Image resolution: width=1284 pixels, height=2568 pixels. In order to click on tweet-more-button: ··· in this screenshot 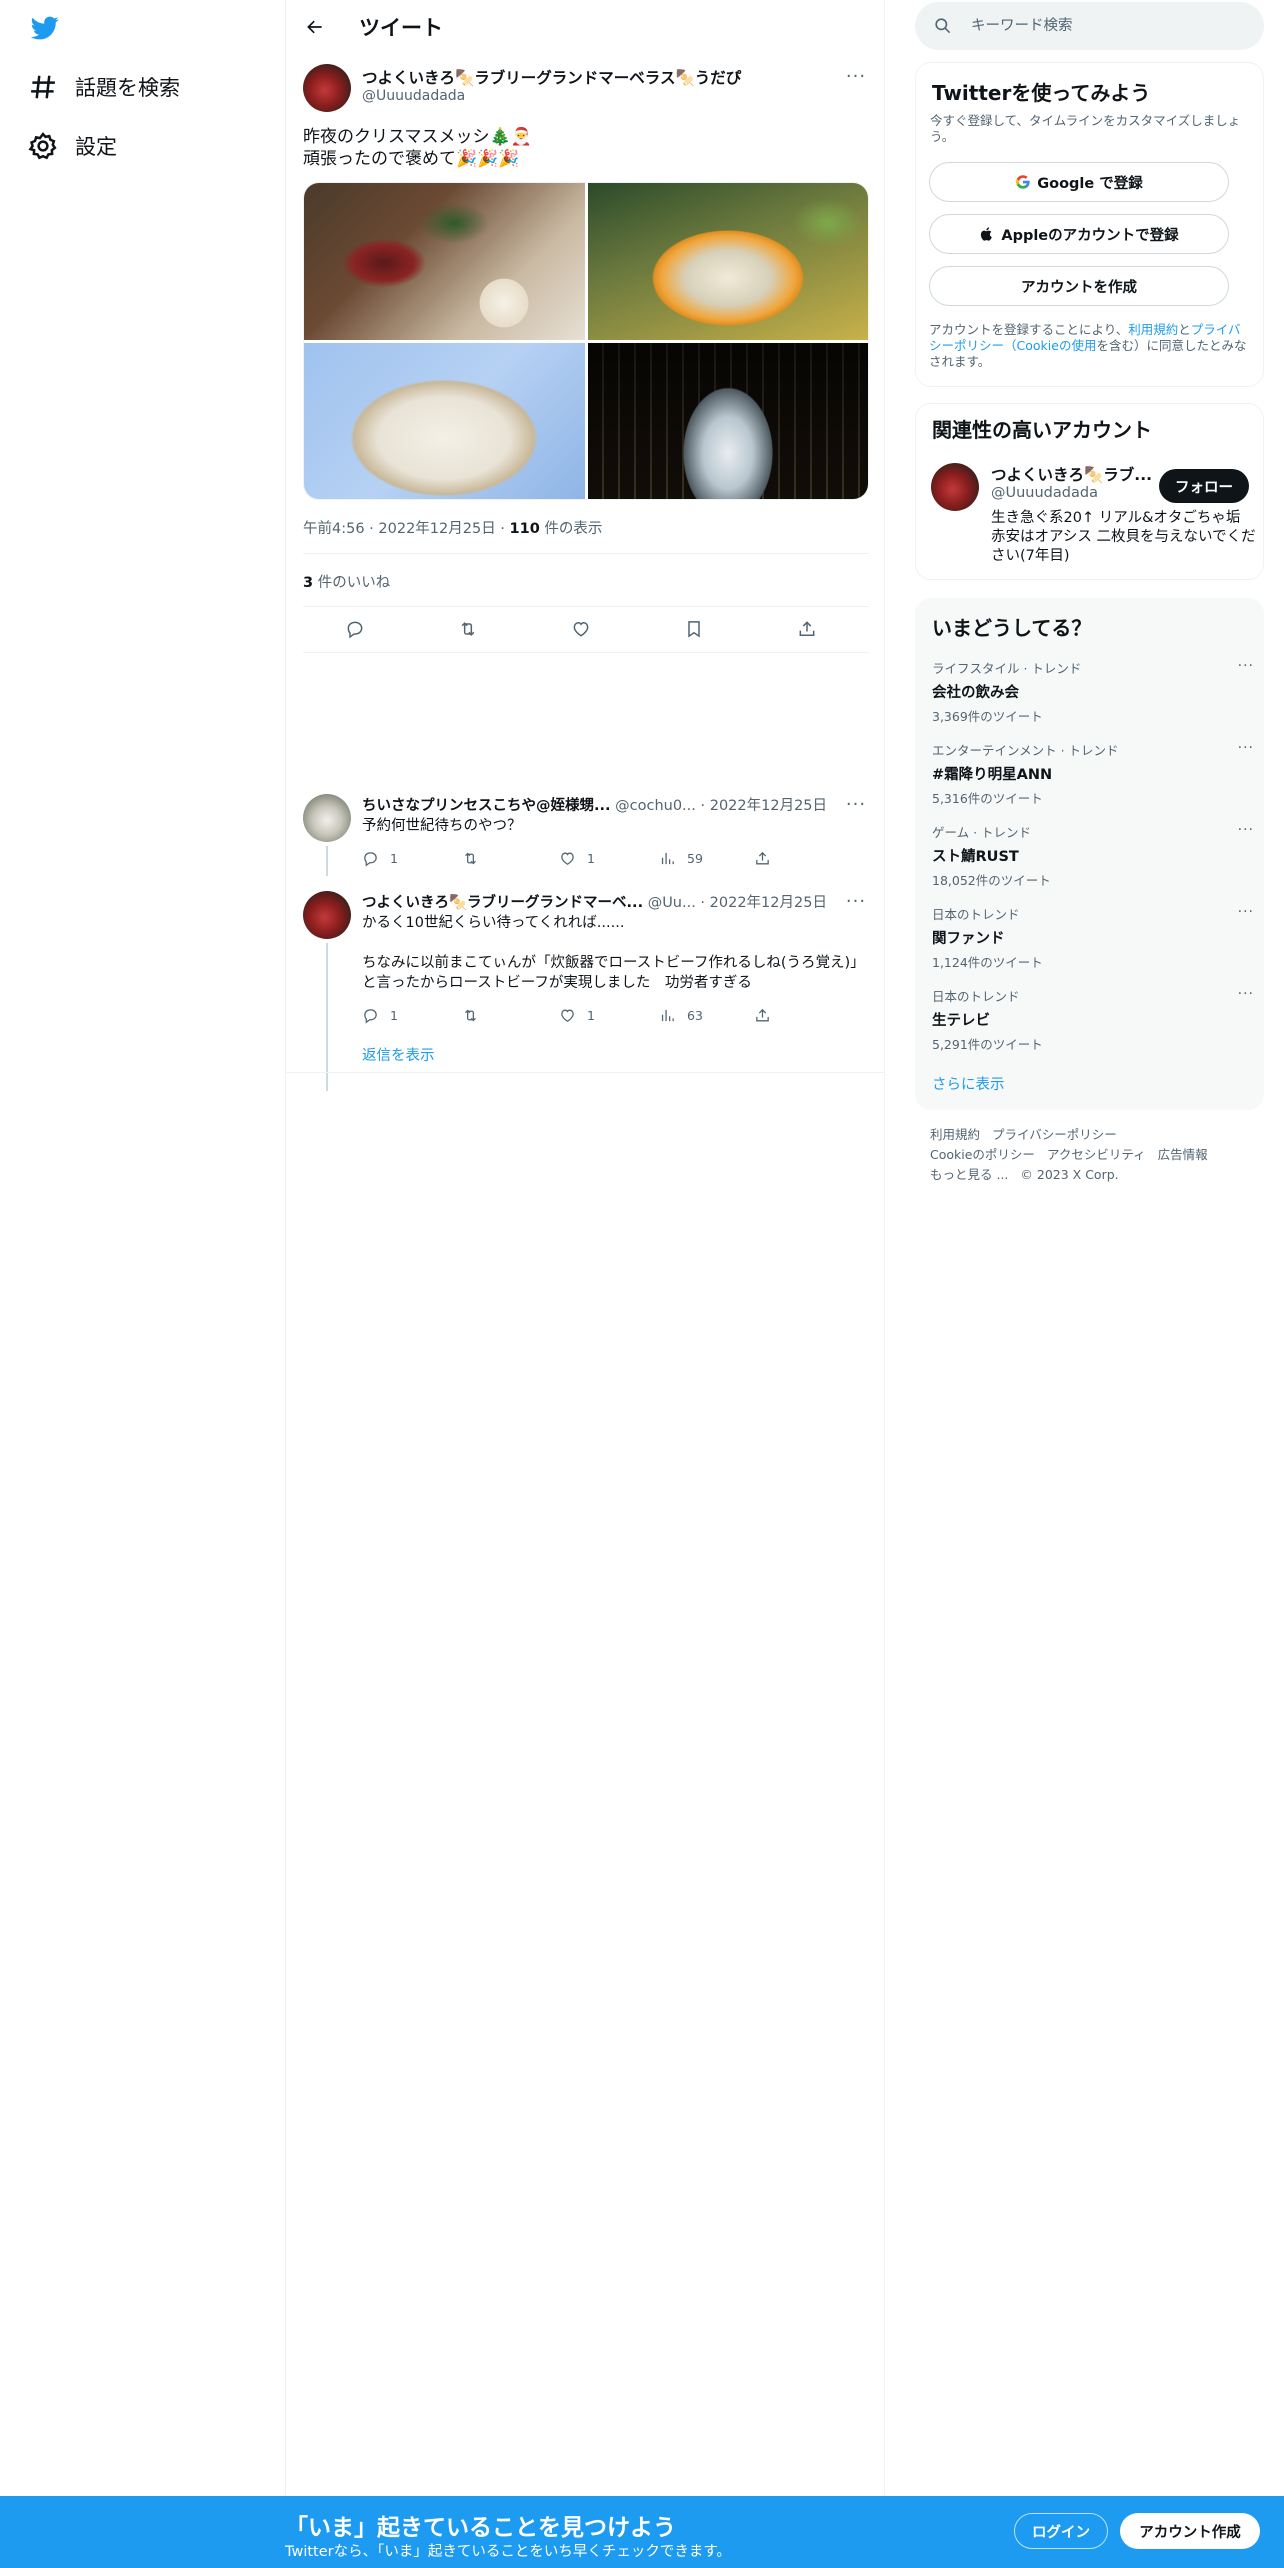, I will do `click(856, 76)`.